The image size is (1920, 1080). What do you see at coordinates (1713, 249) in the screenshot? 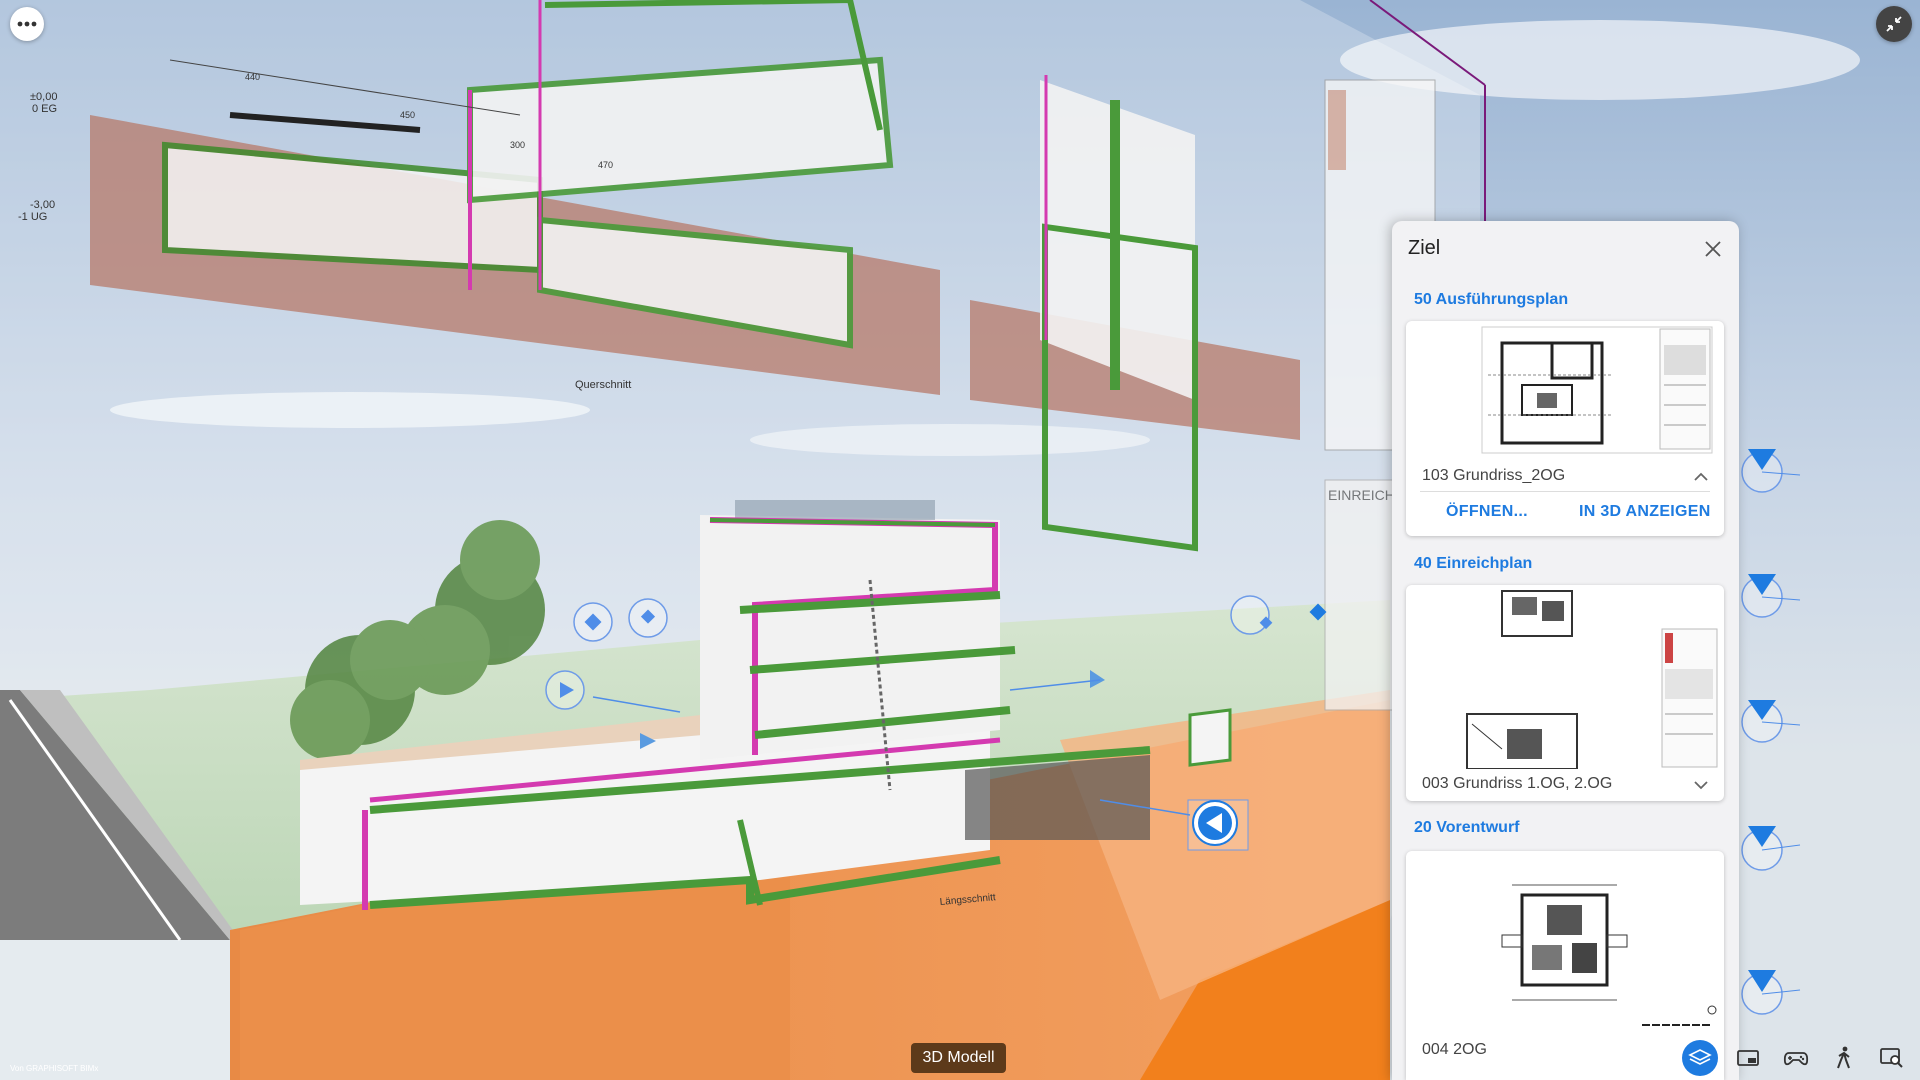
I see `close-icon` at bounding box center [1713, 249].